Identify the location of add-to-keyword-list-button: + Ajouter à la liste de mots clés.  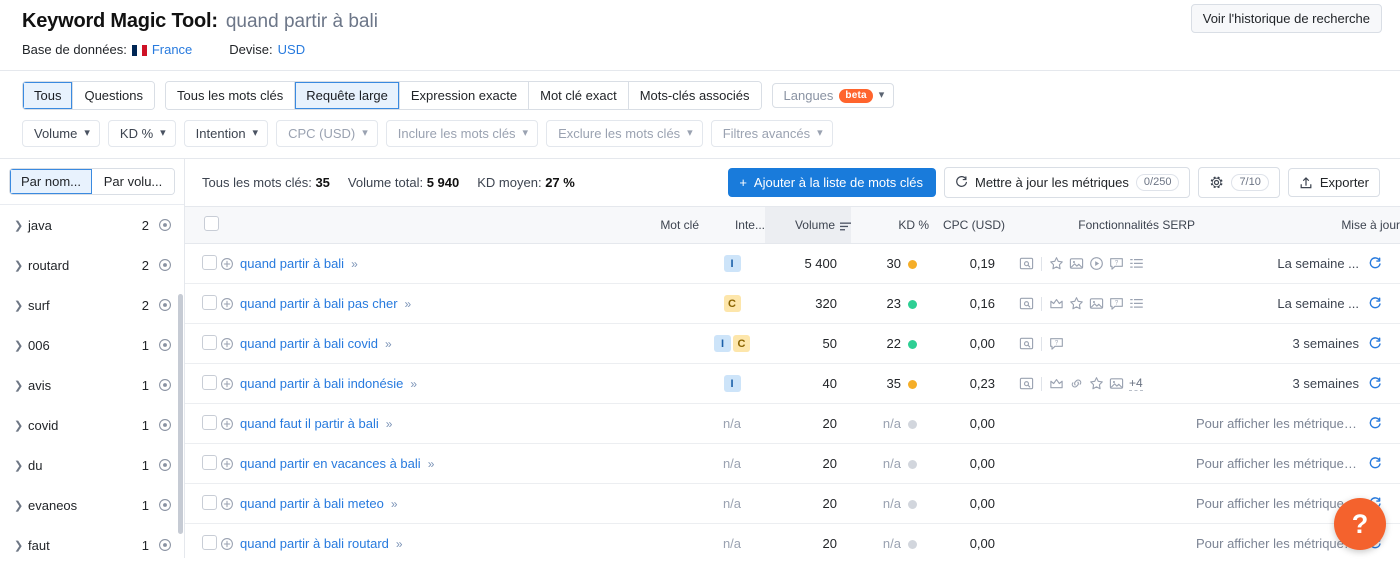
(832, 182).